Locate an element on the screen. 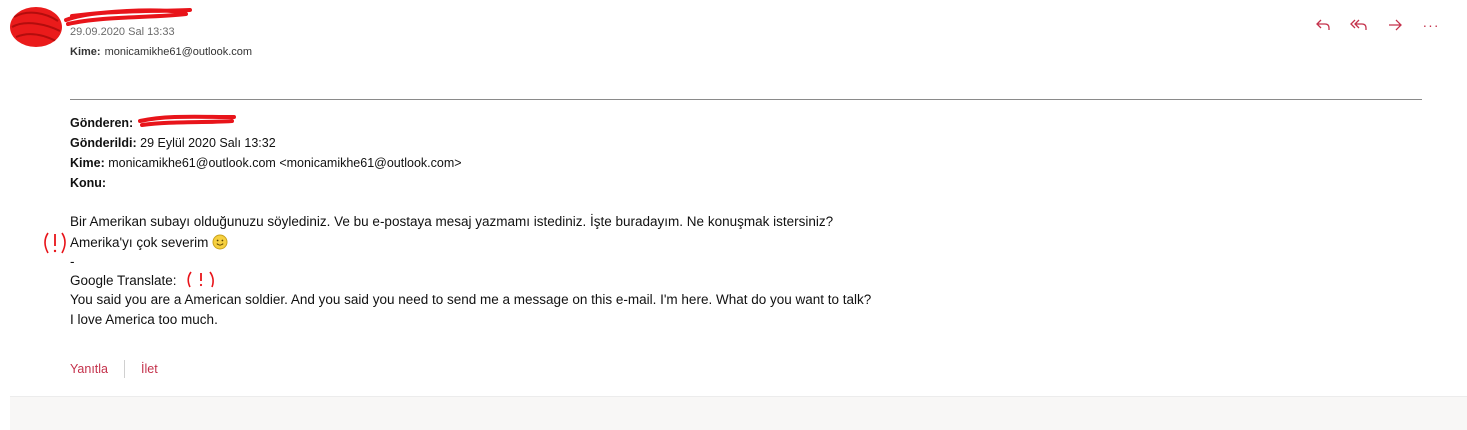  reply-icon is located at coordinates (1323, 25).